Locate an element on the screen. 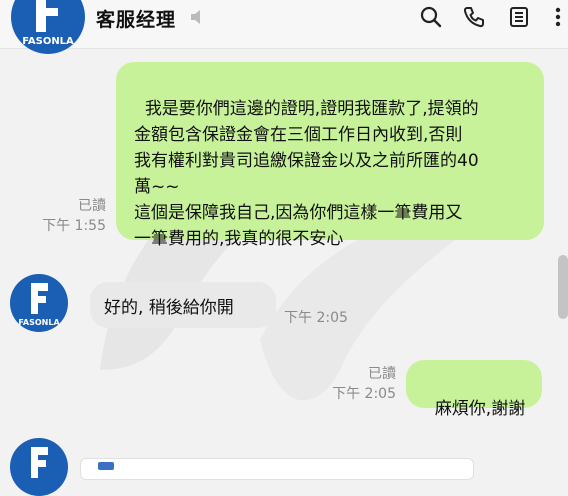 The height and width of the screenshot is (496, 568). avatar is located at coordinates (39, 467).